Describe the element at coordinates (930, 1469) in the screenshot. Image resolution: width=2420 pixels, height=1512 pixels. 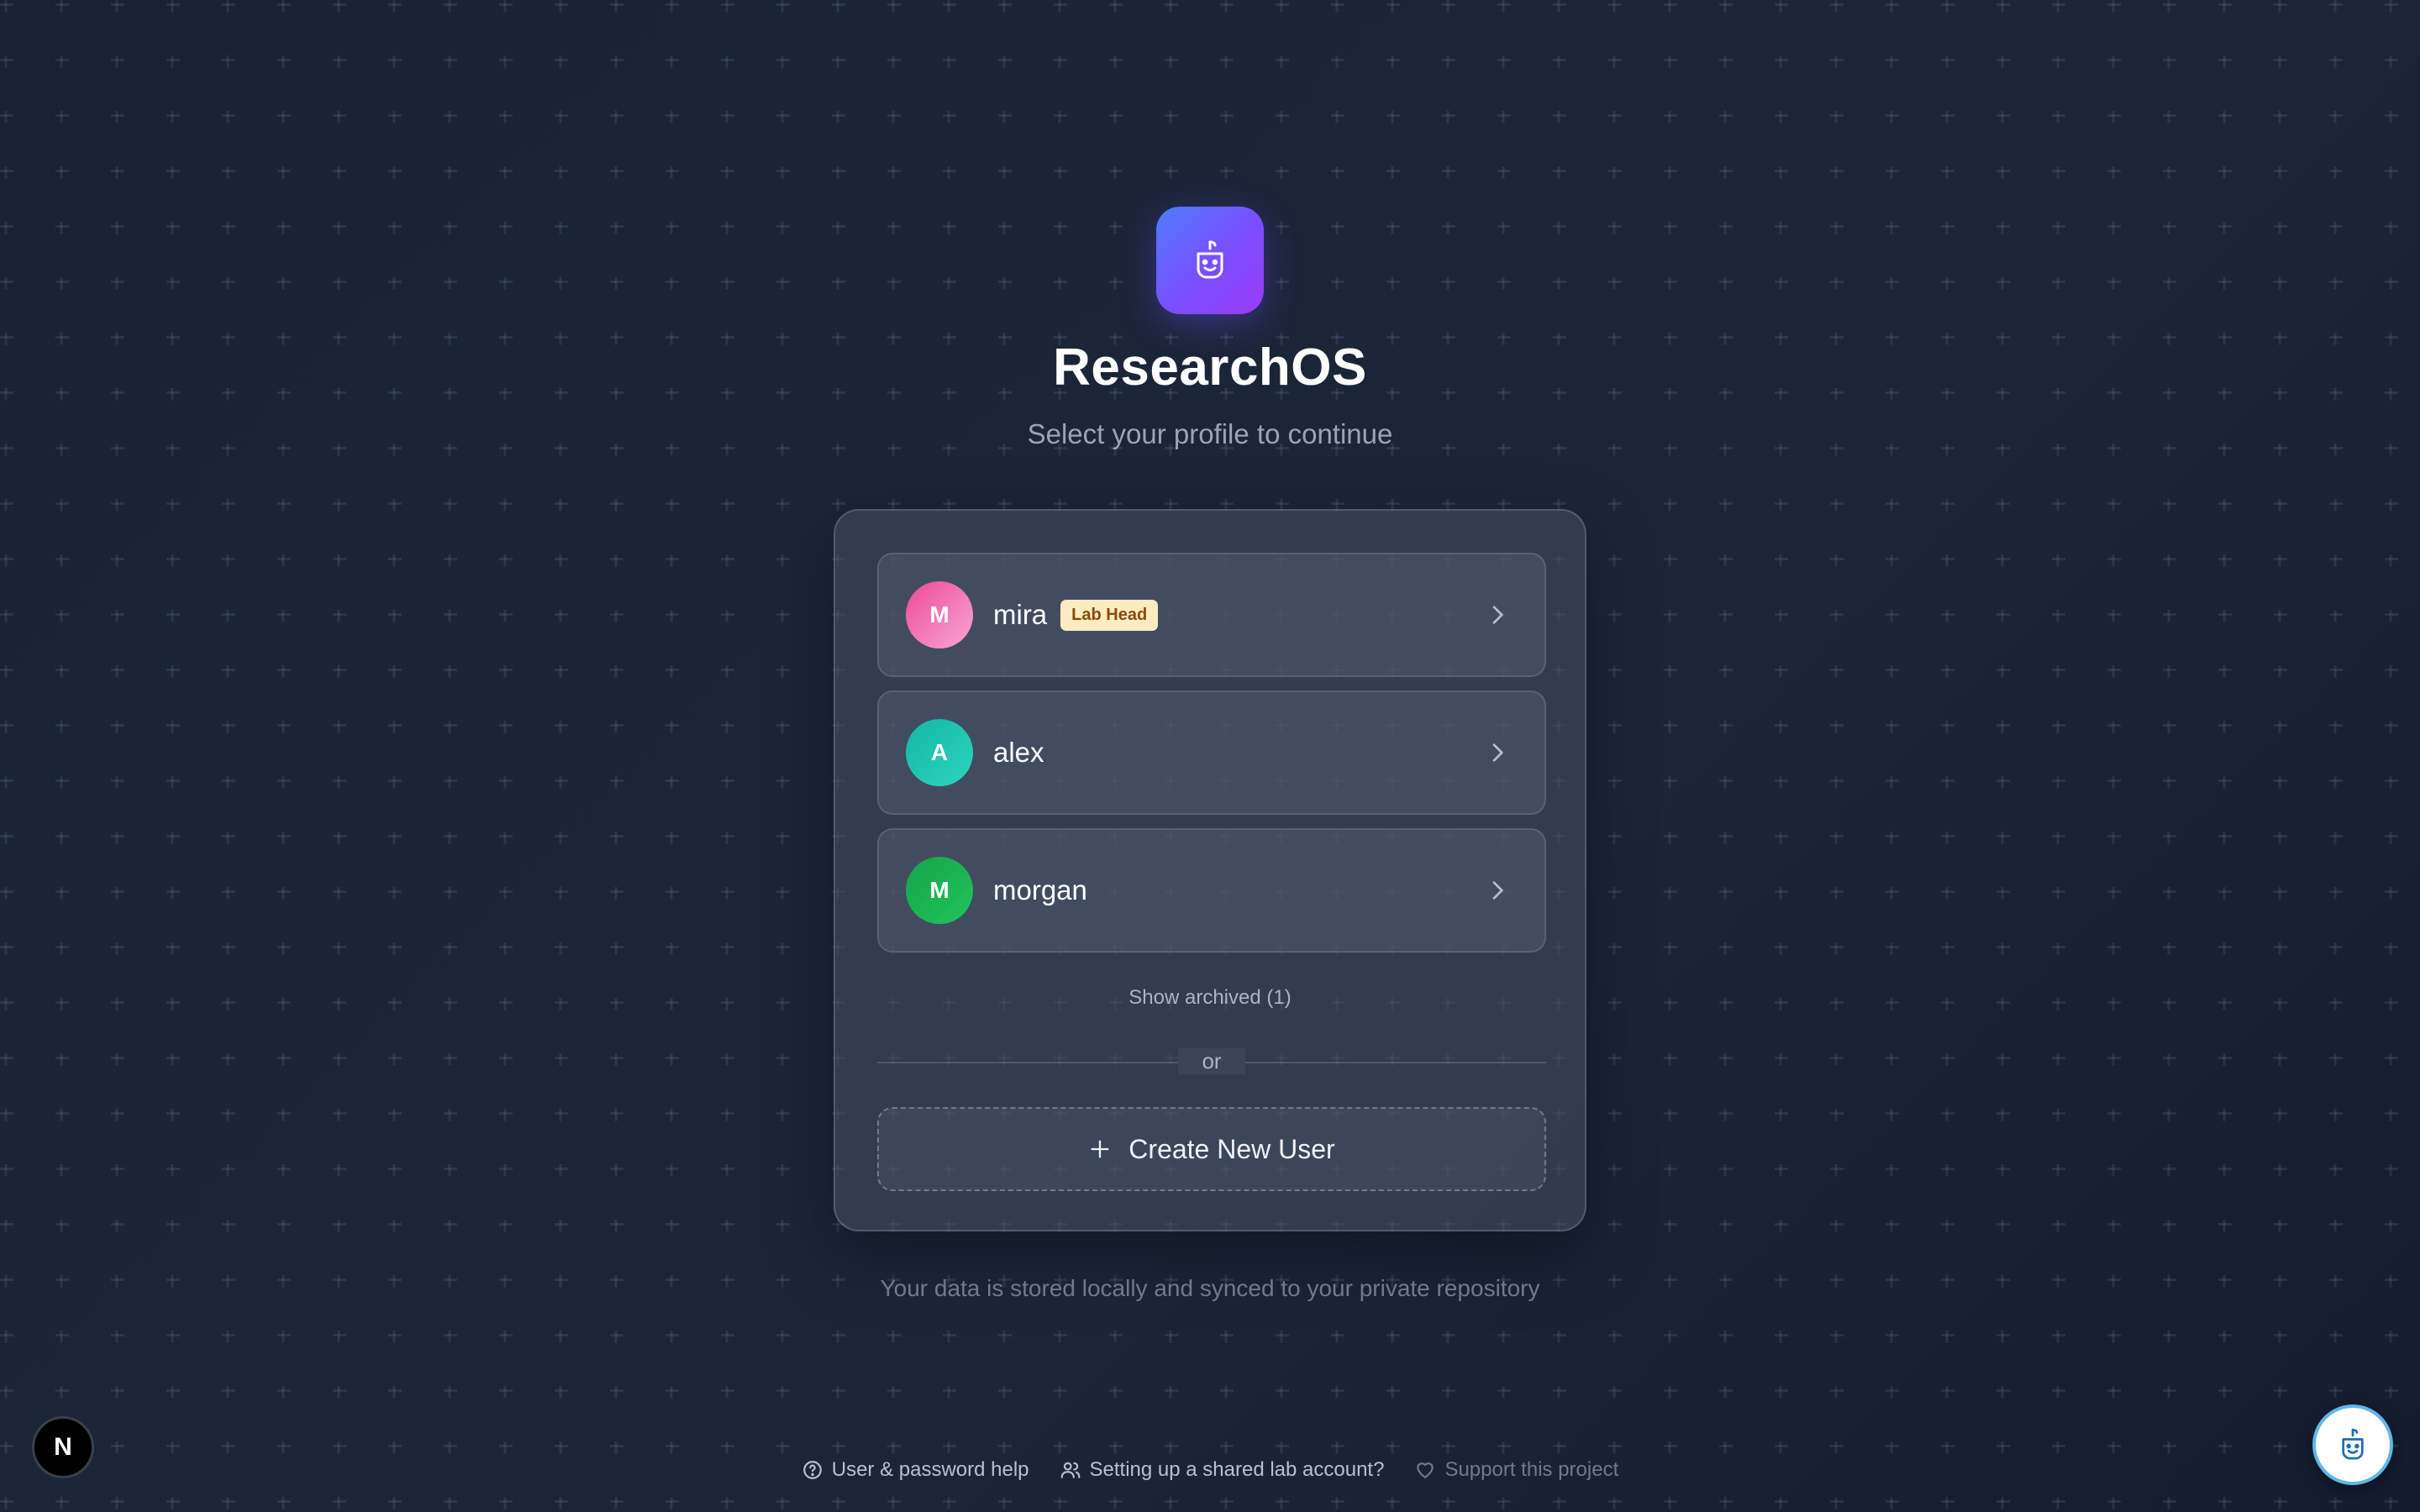
I see `help-link-label: User & password help` at that location.